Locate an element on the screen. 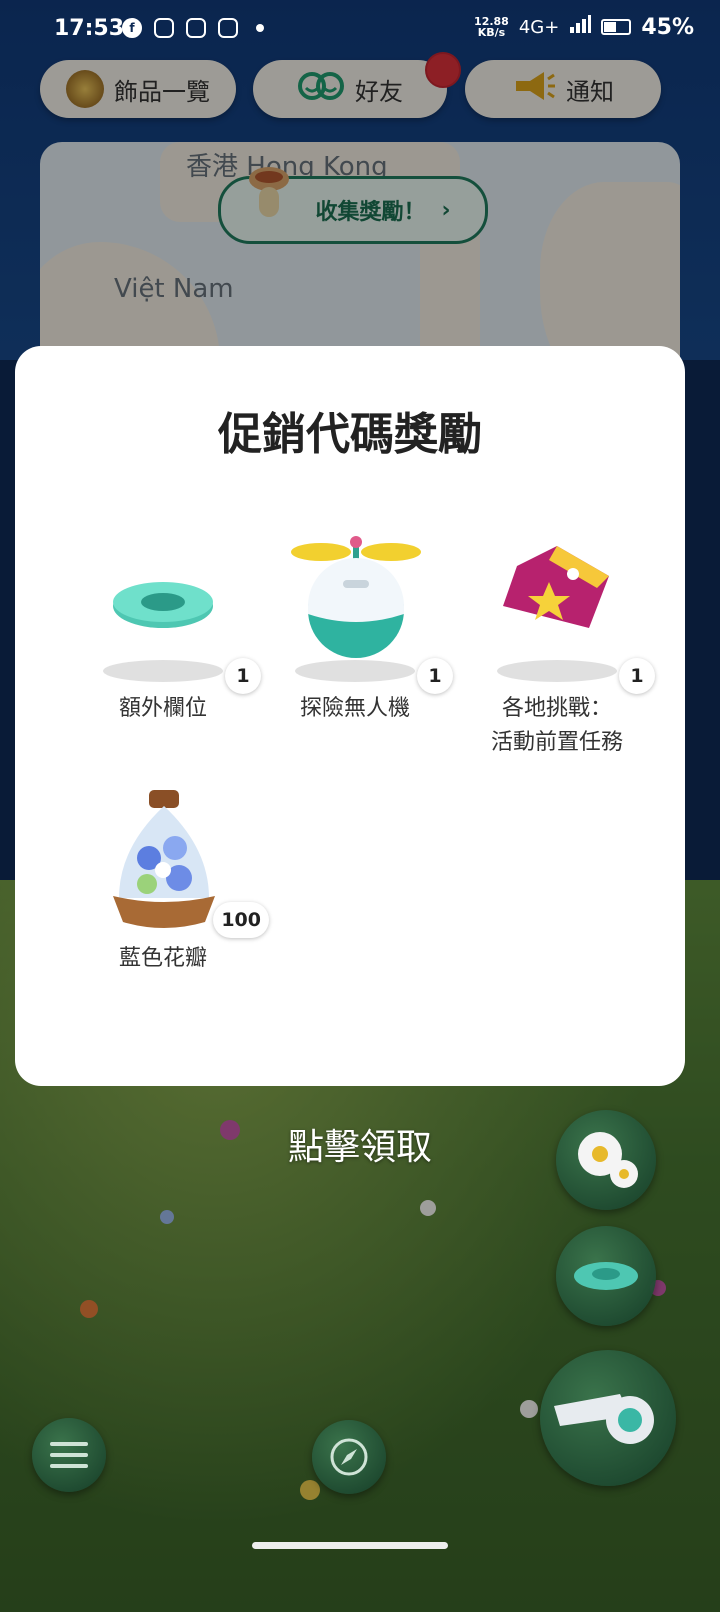 The image size is (720, 1612). compass-button is located at coordinates (349, 1457).